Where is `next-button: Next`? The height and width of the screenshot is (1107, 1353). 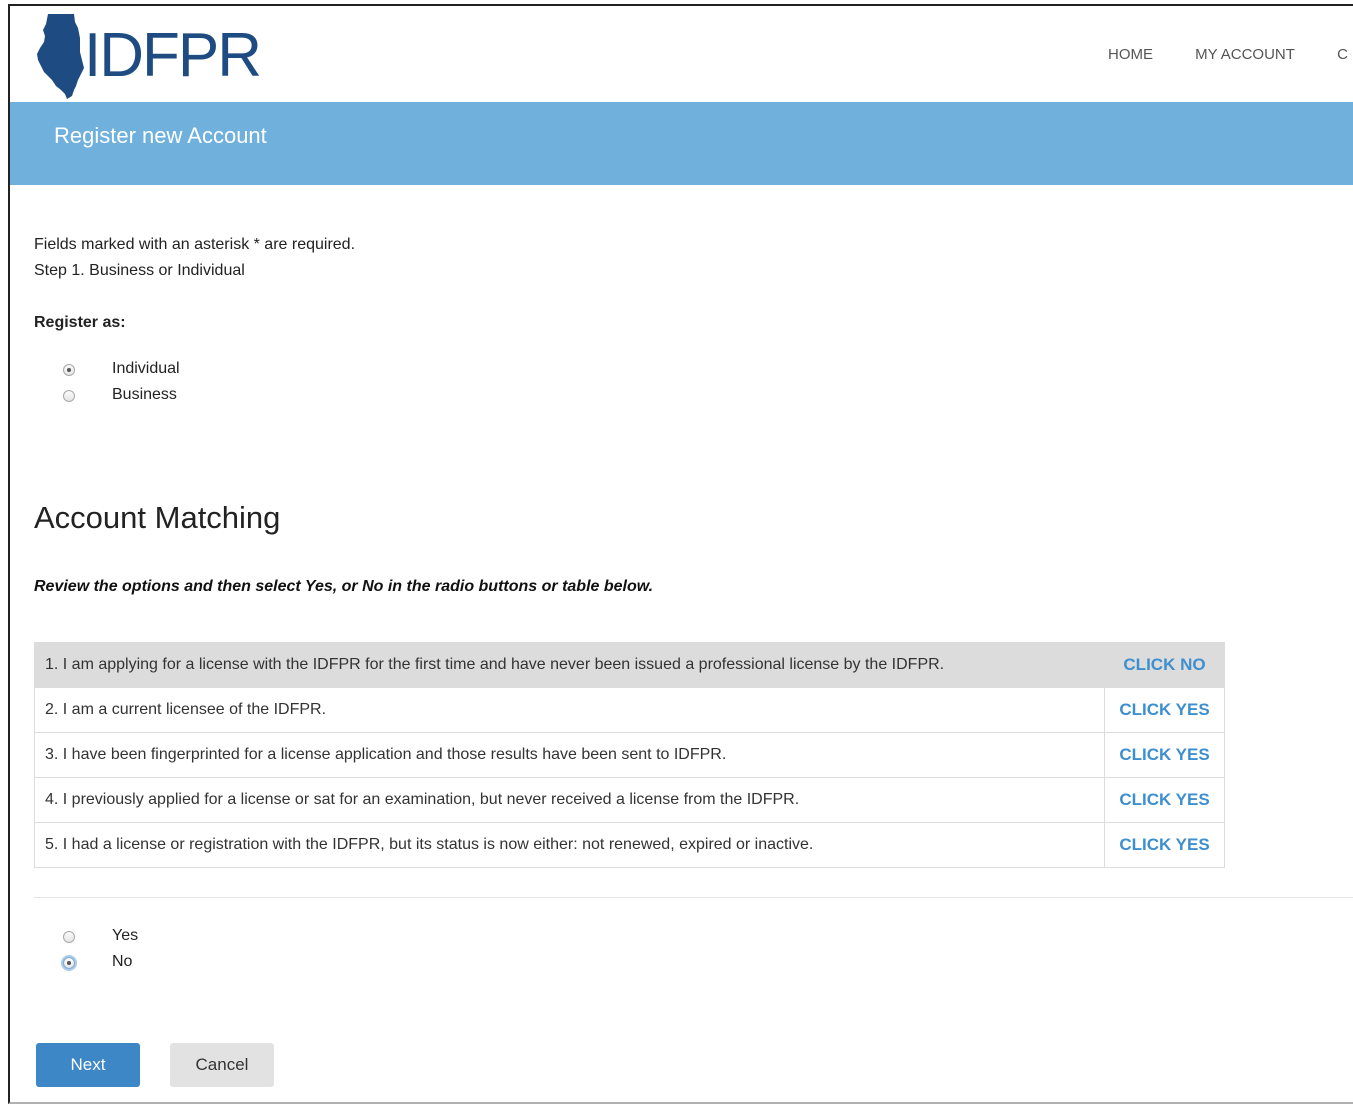
next-button: Next is located at coordinates (88, 1065).